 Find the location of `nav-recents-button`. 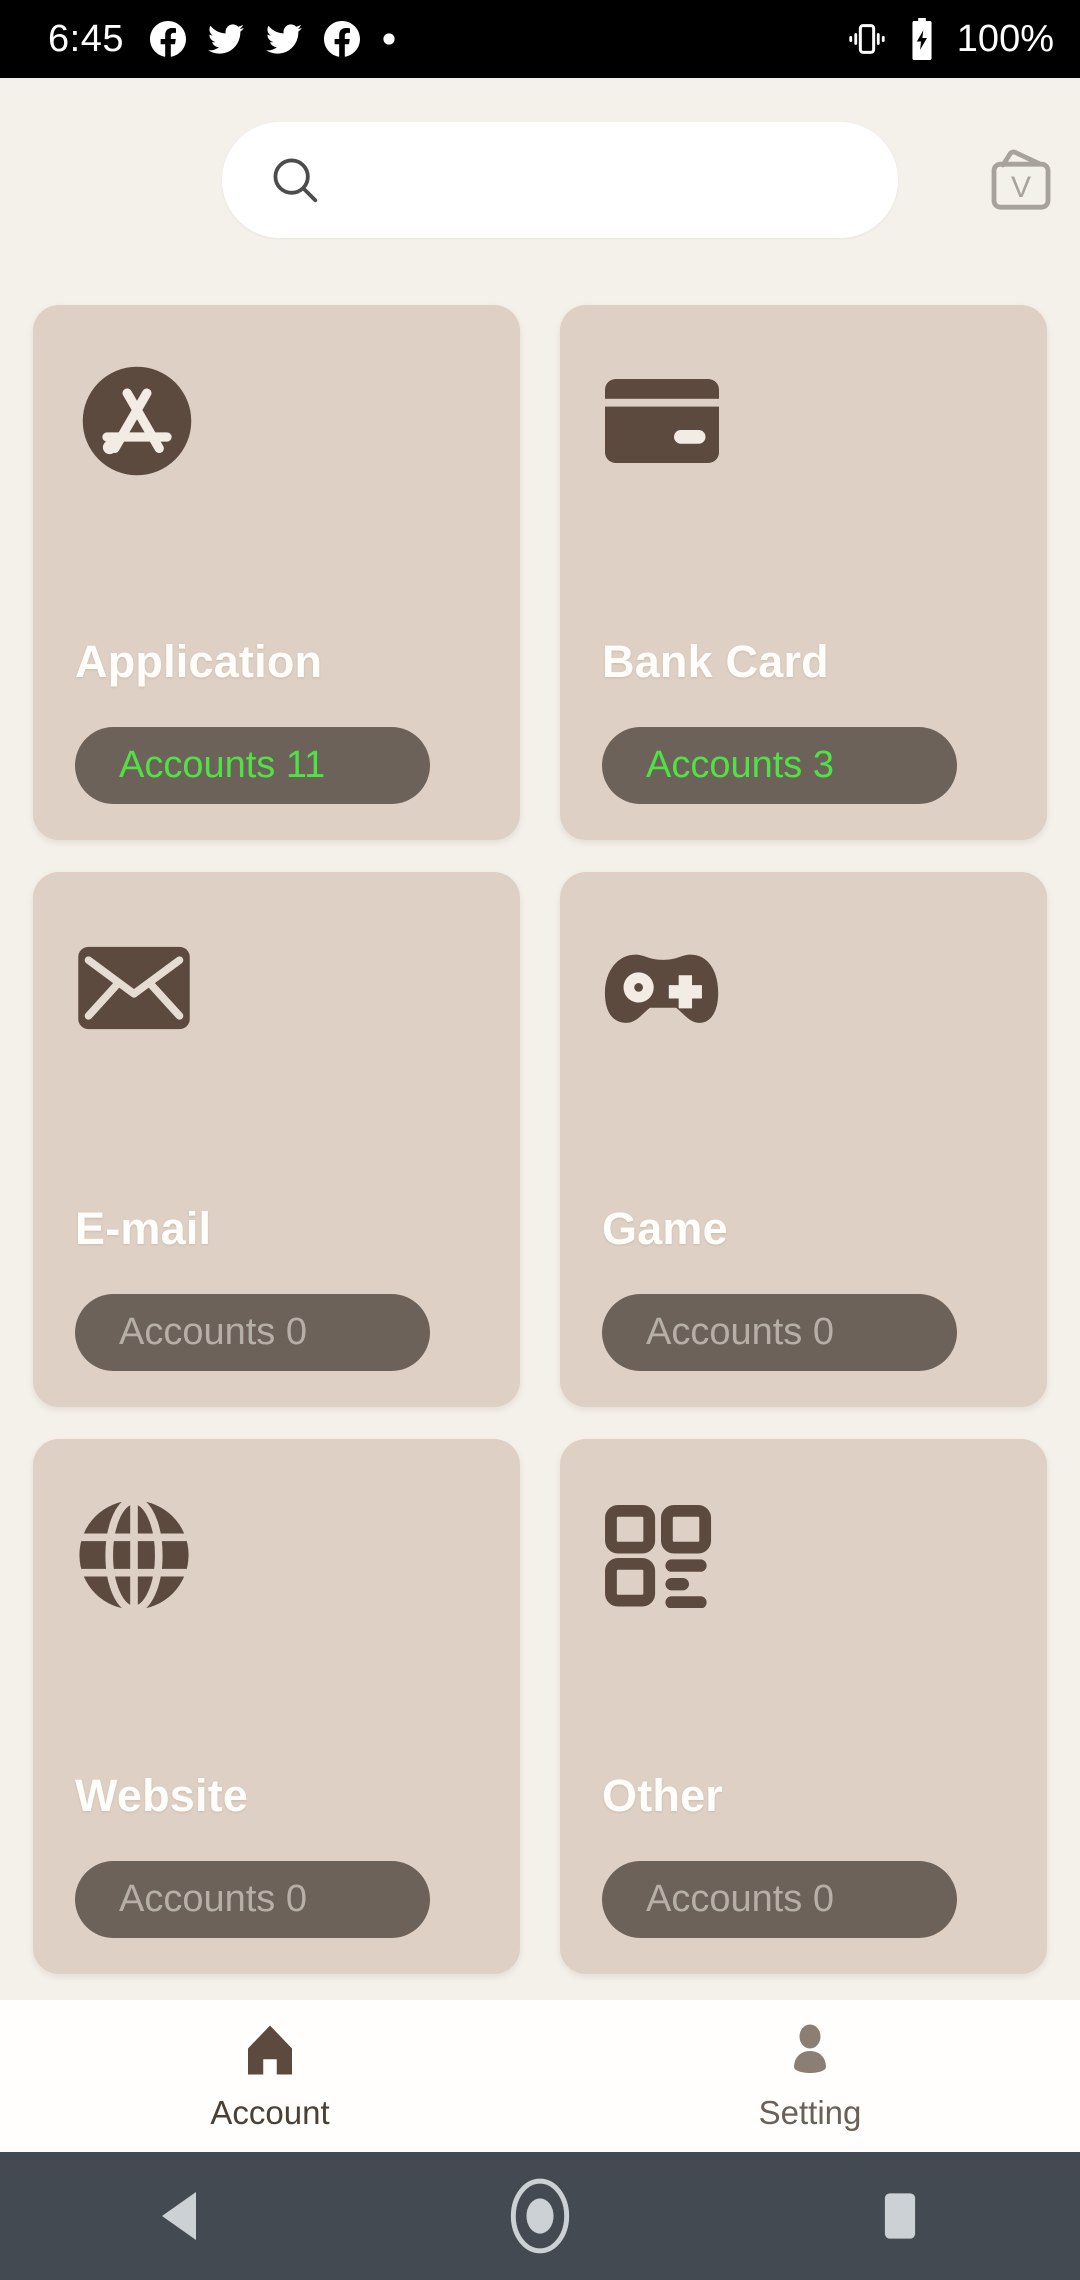

nav-recents-button is located at coordinates (900, 2216).